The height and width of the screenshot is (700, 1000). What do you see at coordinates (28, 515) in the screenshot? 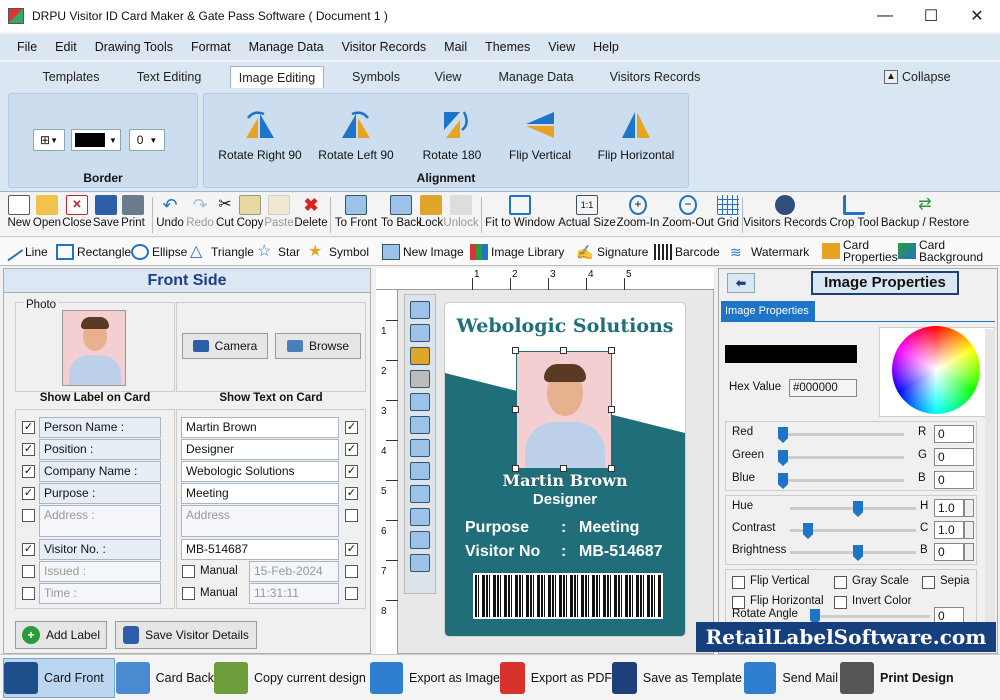
I see `show-label-checkbox` at bounding box center [28, 515].